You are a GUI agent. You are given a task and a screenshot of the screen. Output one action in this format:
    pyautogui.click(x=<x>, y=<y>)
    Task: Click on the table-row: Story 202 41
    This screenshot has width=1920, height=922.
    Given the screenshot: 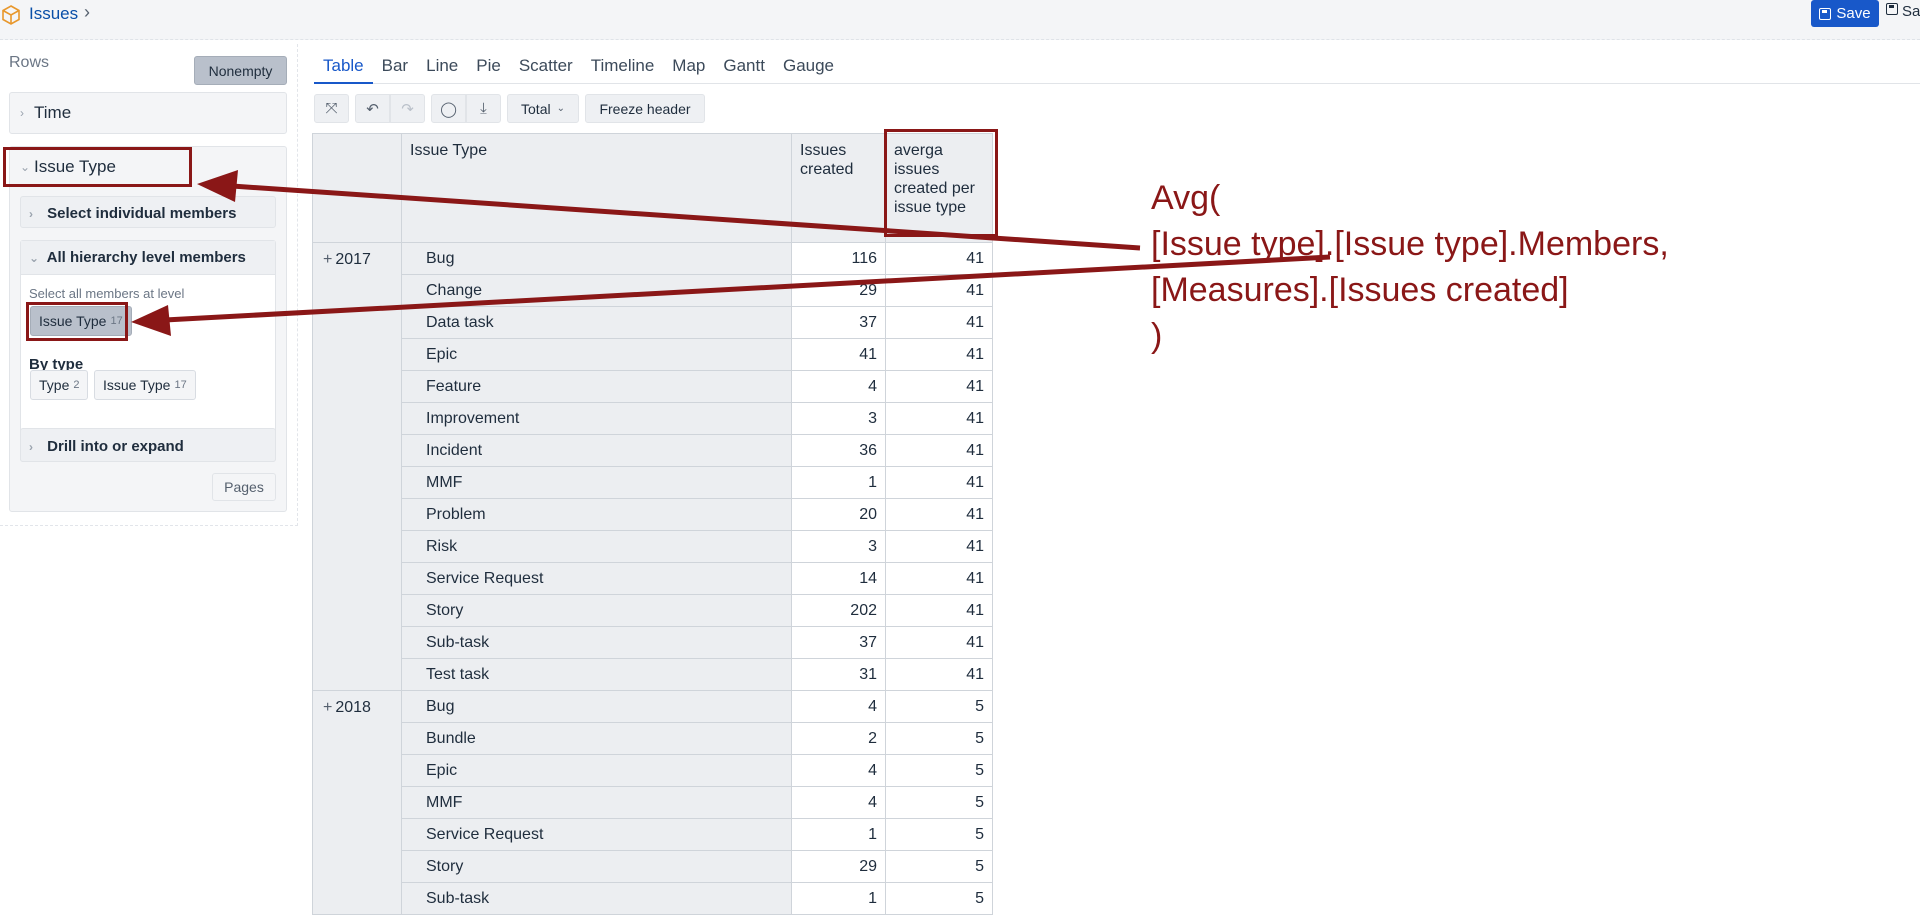 What is the action you would take?
    pyautogui.click(x=653, y=610)
    